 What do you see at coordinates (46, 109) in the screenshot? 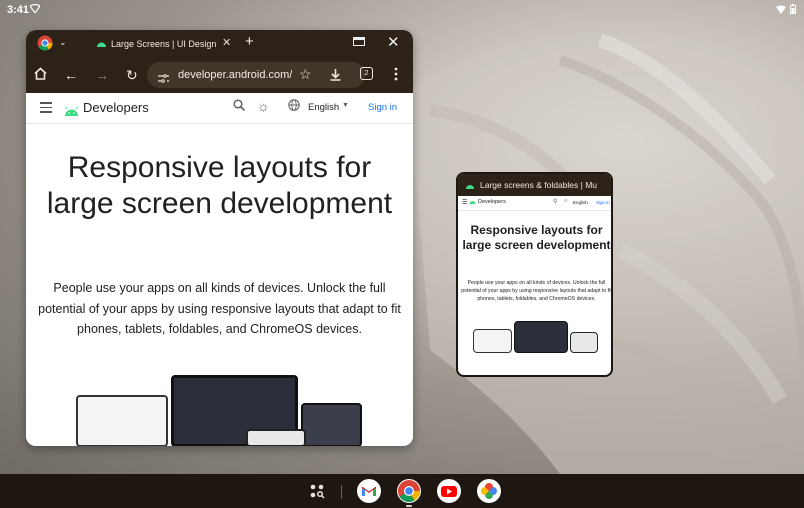
I see `menu-icon` at bounding box center [46, 109].